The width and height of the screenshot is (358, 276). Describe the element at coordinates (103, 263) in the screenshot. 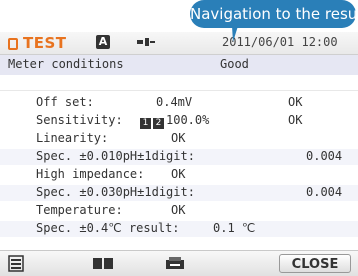

I see `book-icon` at that location.